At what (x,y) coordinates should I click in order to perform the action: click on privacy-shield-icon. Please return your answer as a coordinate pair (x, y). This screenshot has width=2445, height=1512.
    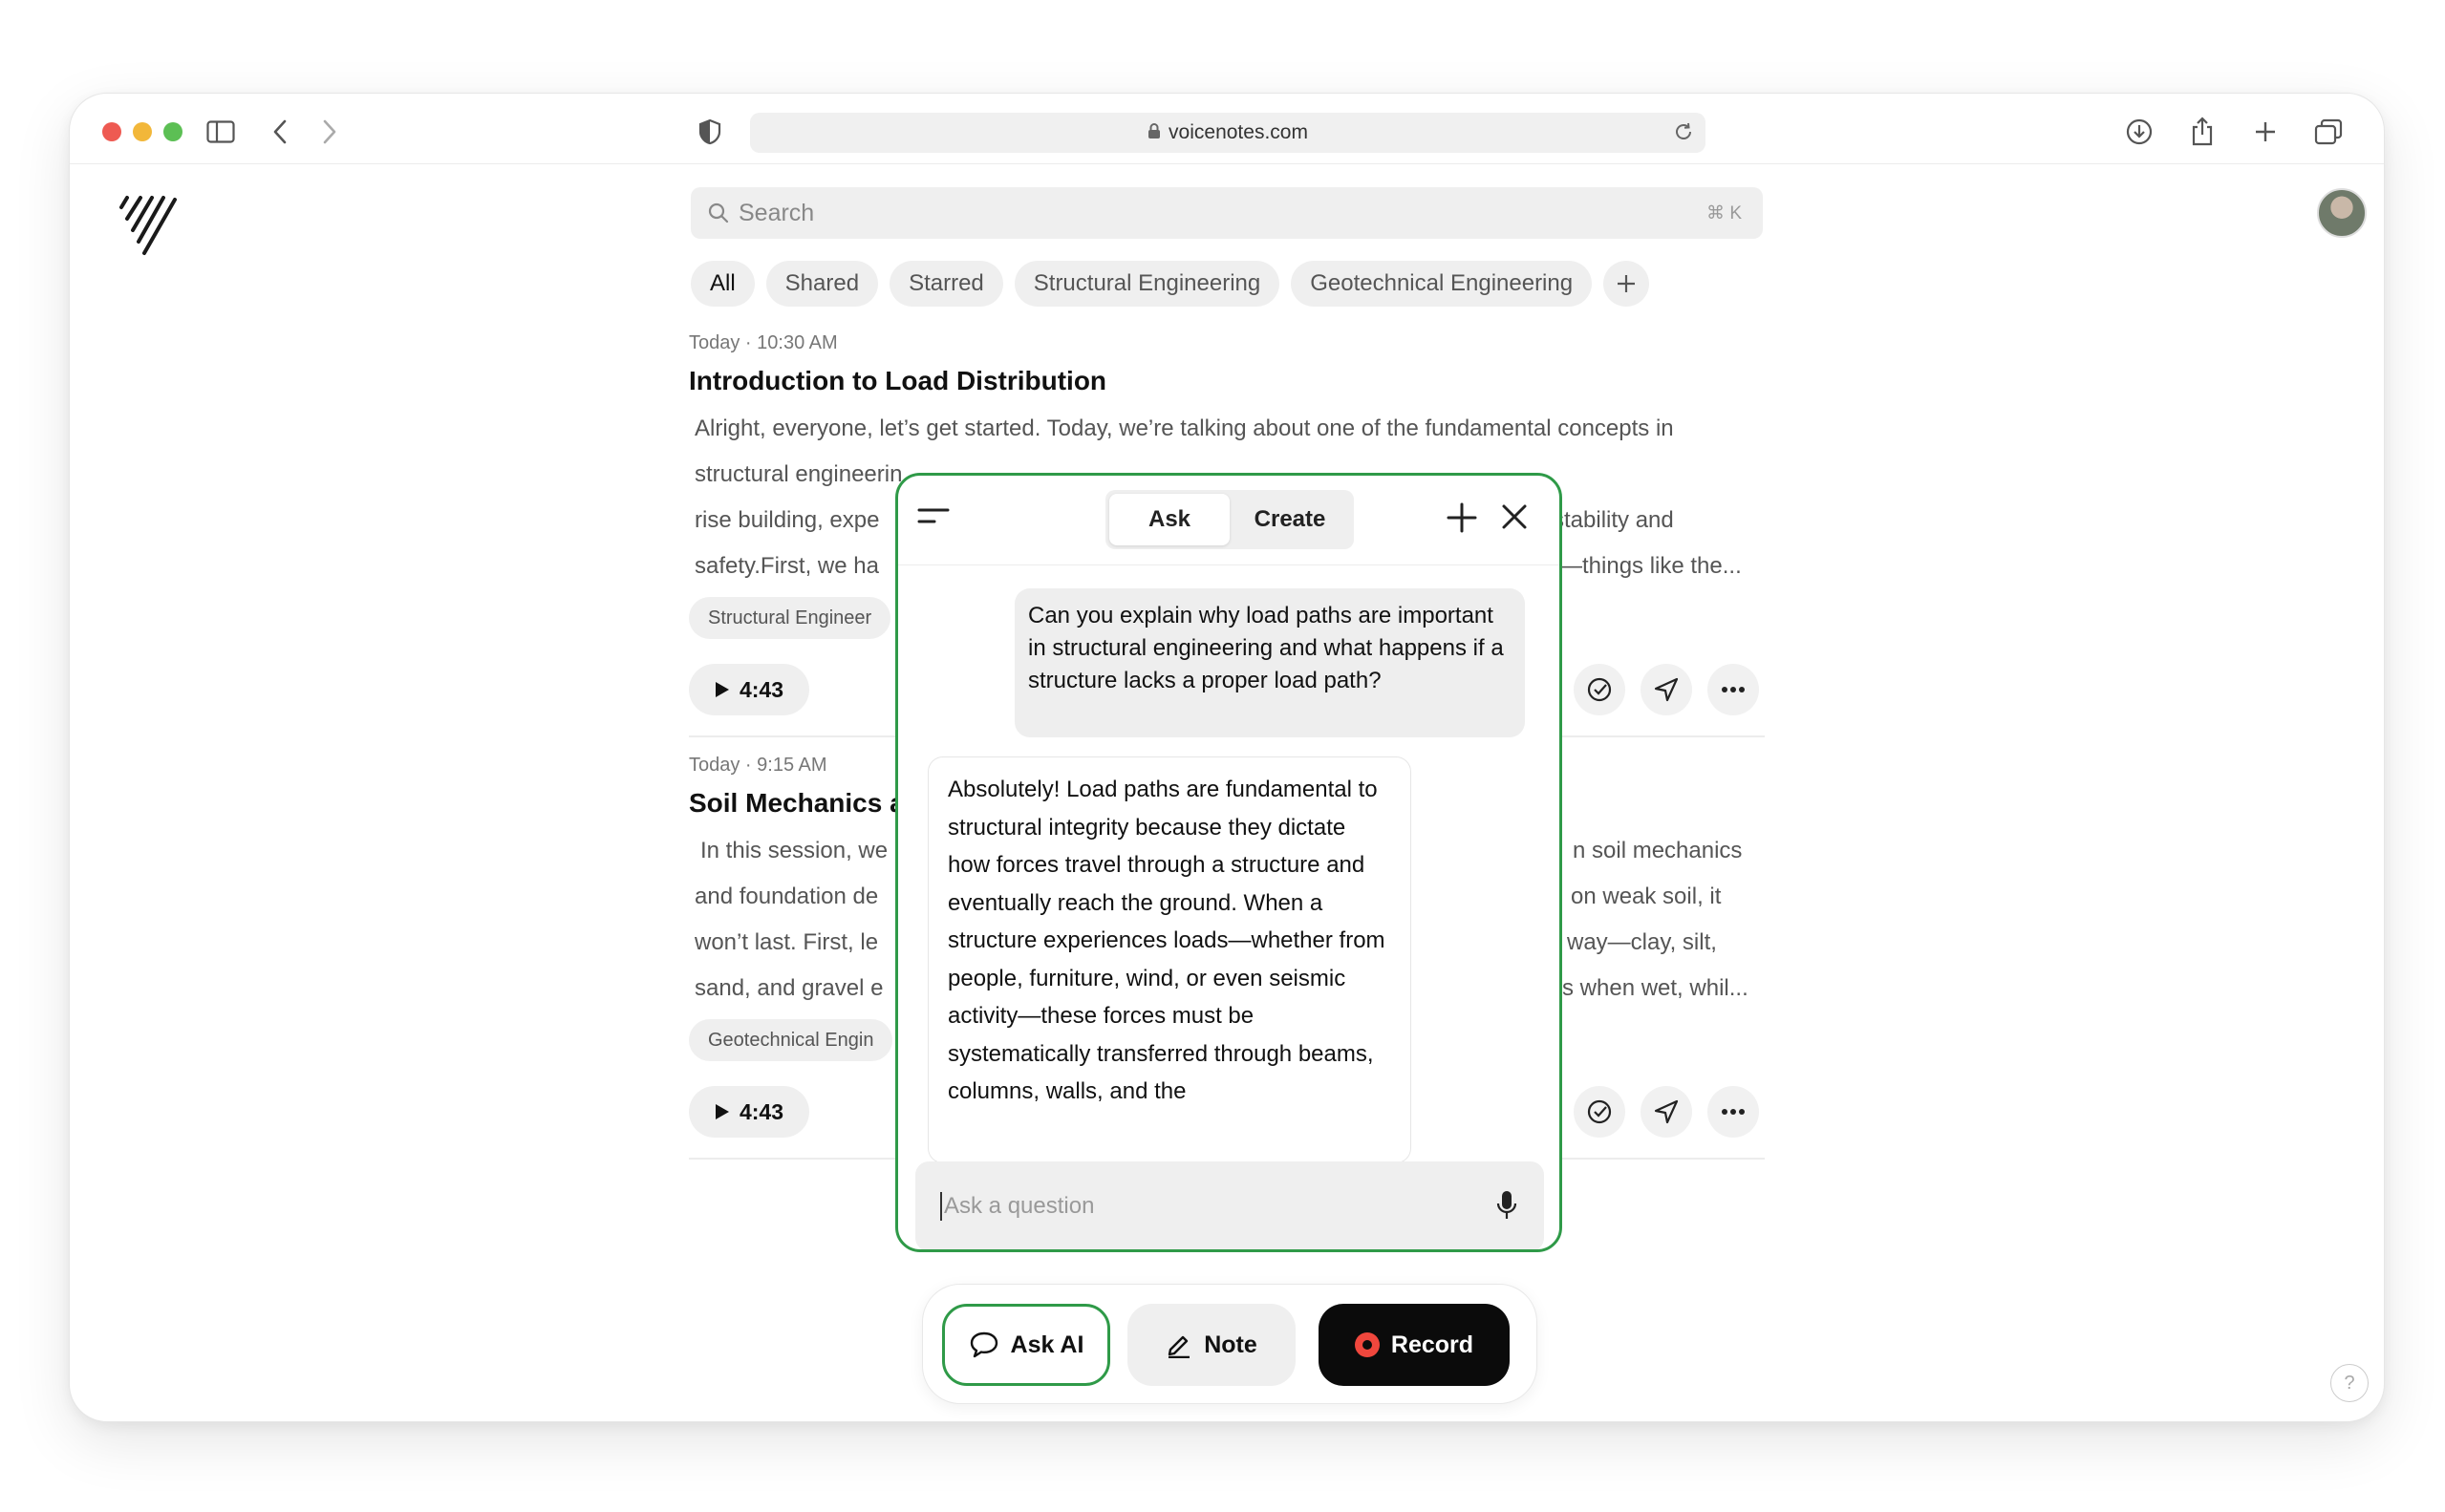
    Looking at the image, I should click on (710, 132).